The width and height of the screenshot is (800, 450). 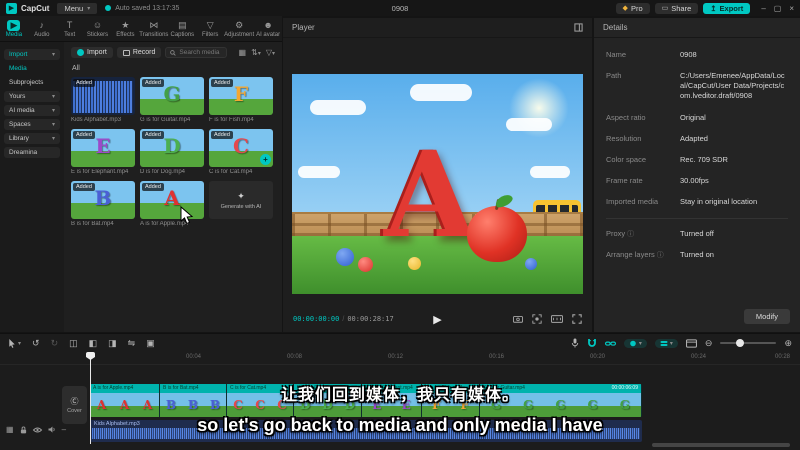 What do you see at coordinates (132, 343) in the screenshot?
I see `mirror-button: ⇋` at bounding box center [132, 343].